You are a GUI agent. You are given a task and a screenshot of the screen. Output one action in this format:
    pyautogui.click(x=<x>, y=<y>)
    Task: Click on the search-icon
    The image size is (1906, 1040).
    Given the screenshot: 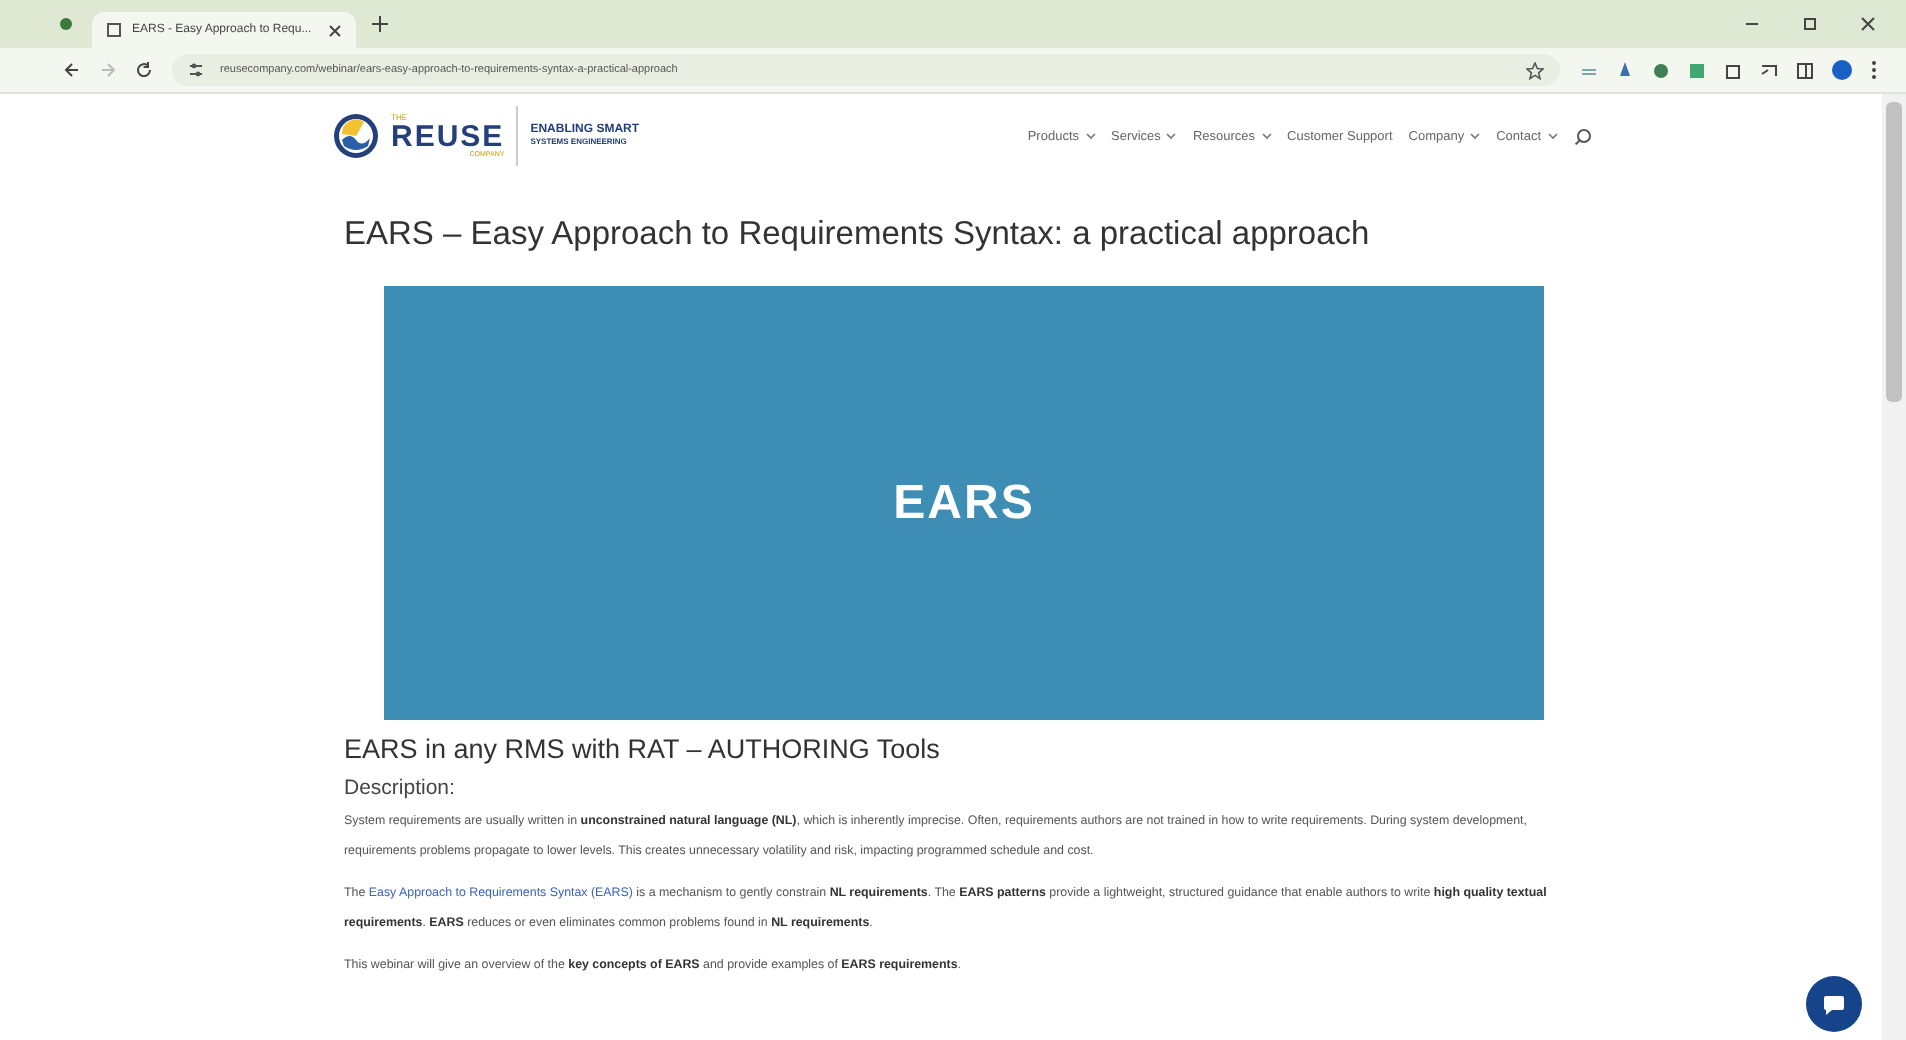 What is the action you would take?
    pyautogui.click(x=1582, y=136)
    